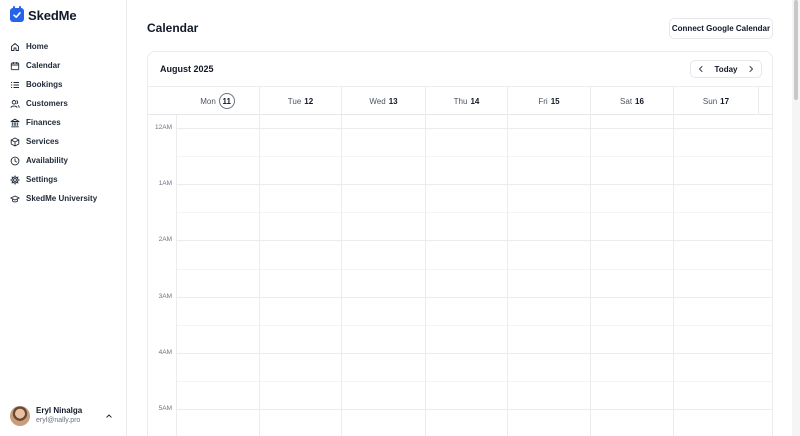 The image size is (800, 436). Describe the element at coordinates (751, 69) in the screenshot. I see `chevron-right-icon` at that location.